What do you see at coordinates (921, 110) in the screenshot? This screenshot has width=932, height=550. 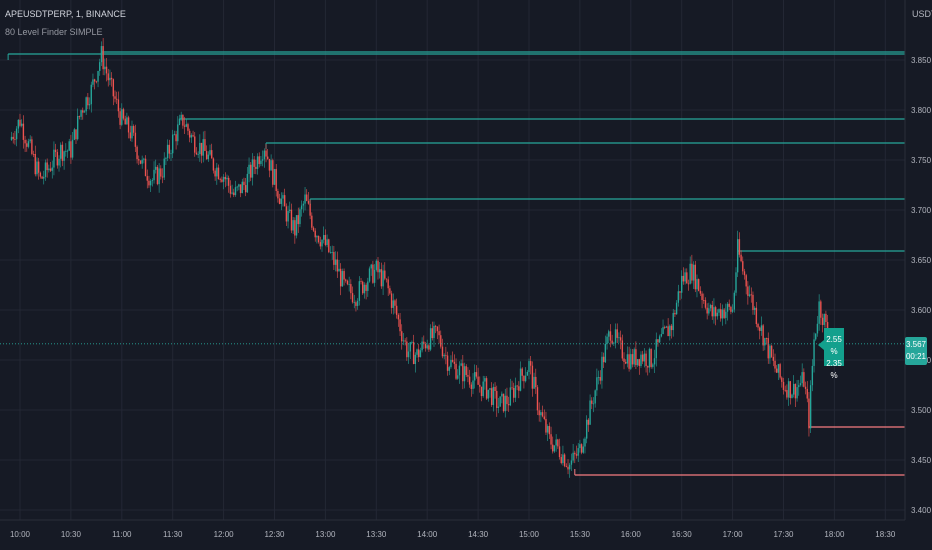 I see `price-tick-label: 3.800` at bounding box center [921, 110].